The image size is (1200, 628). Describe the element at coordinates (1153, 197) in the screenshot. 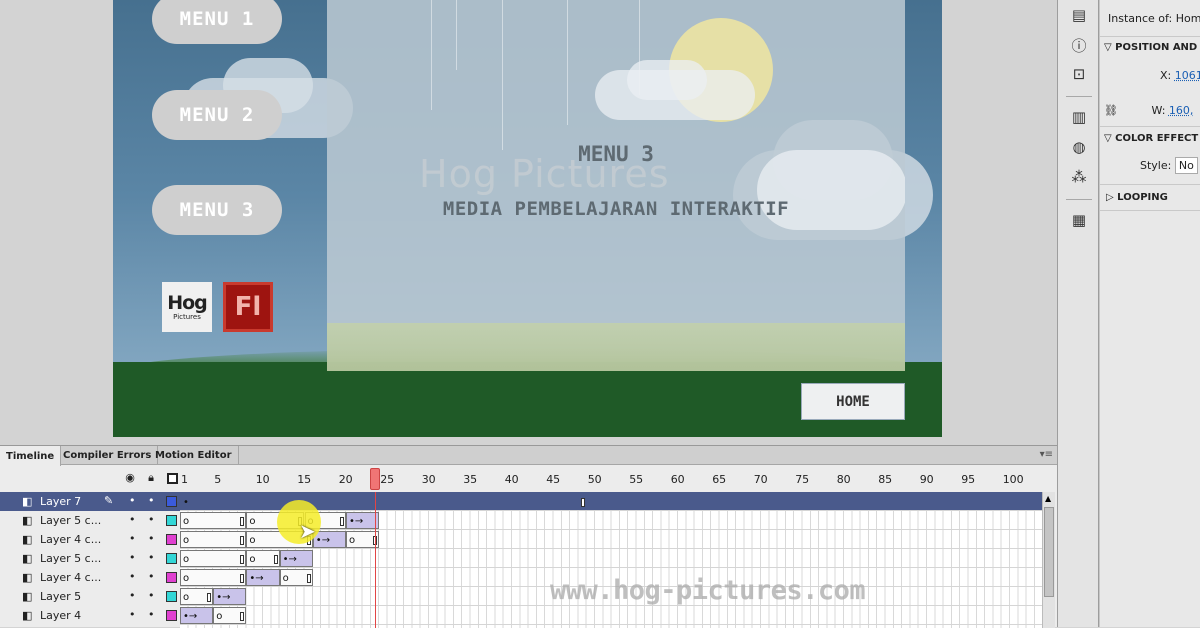

I see `looping-section: ▷ LOOPING` at that location.